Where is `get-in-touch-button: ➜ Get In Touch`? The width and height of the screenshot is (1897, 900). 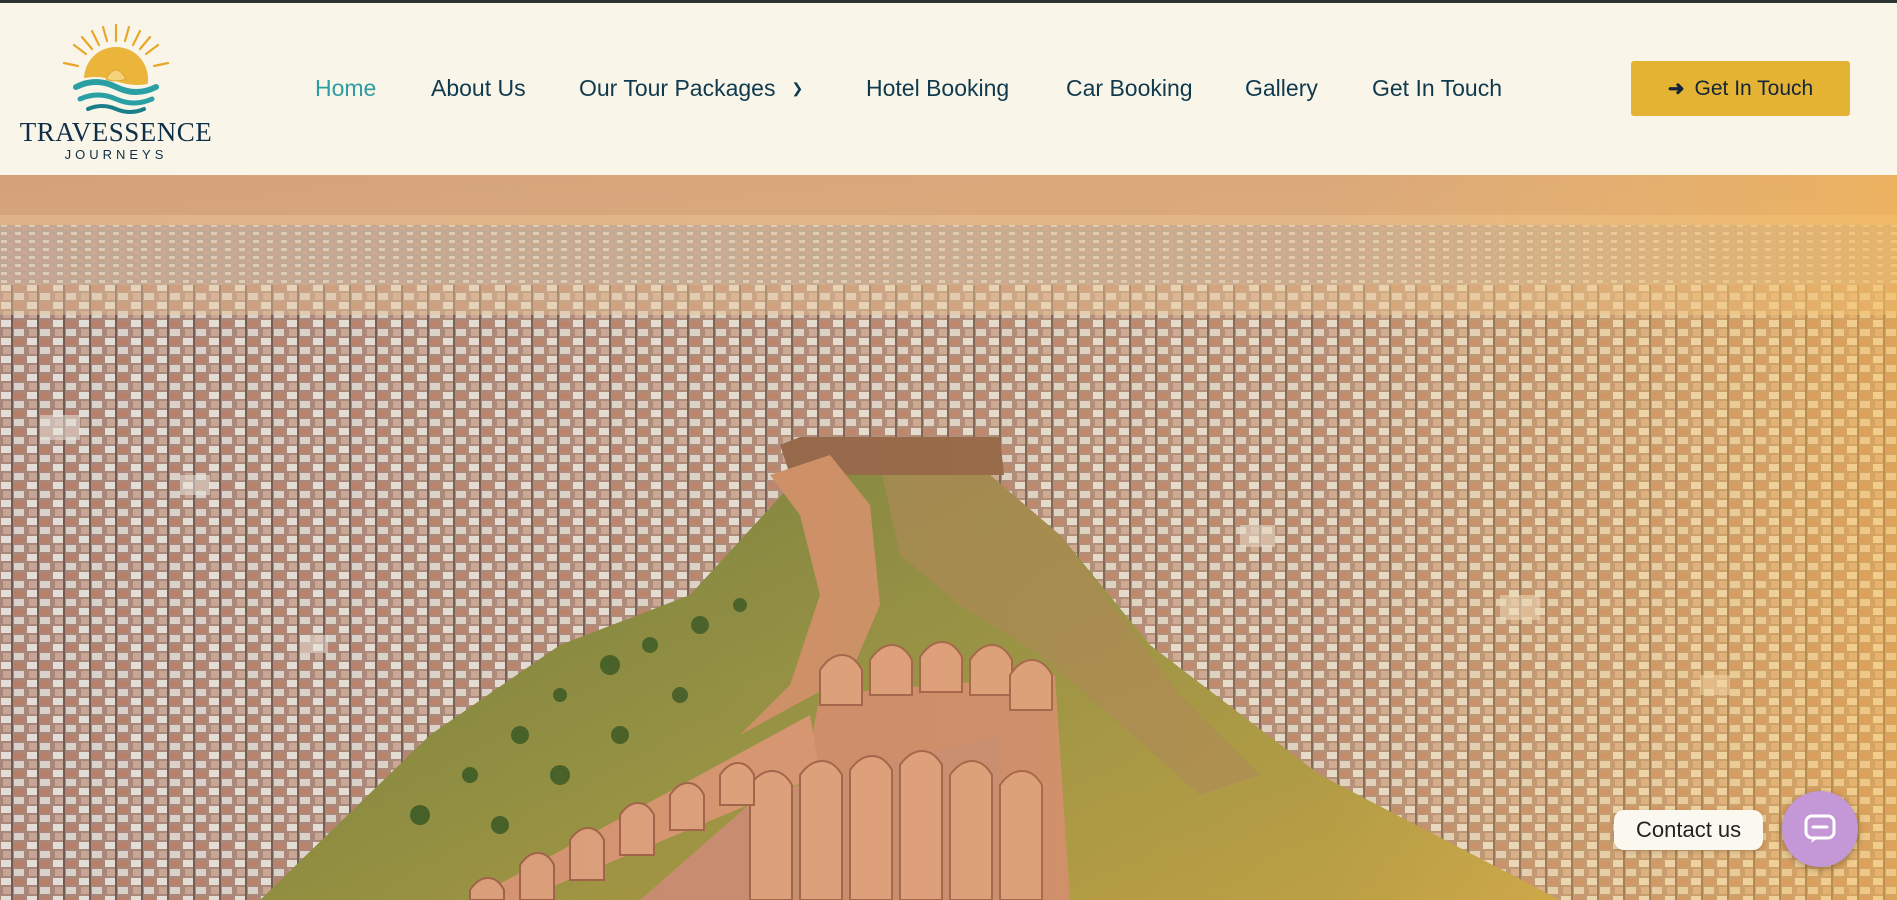 get-in-touch-button: ➜ Get In Touch is located at coordinates (1740, 88).